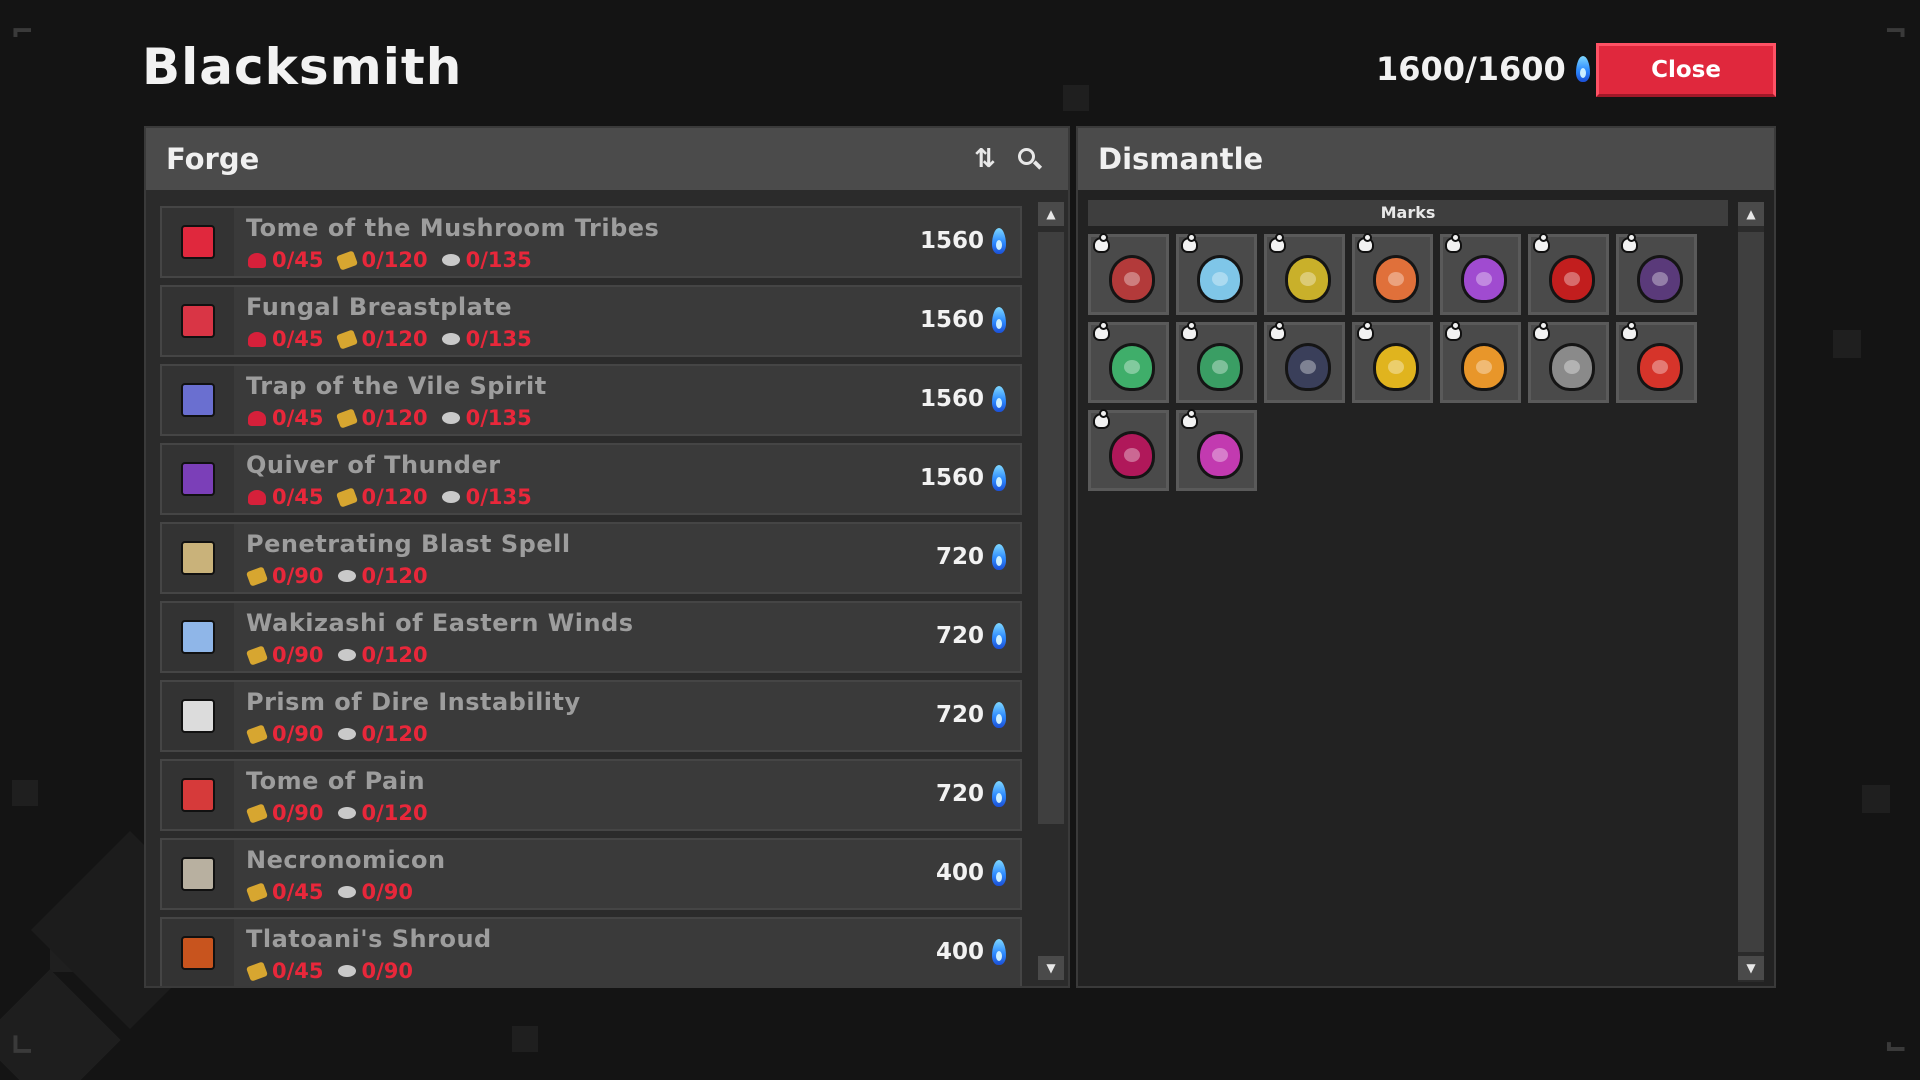 This screenshot has height=1080, width=1920. What do you see at coordinates (336, 781) in the screenshot?
I see `recipe-name: Tome of Pain` at bounding box center [336, 781].